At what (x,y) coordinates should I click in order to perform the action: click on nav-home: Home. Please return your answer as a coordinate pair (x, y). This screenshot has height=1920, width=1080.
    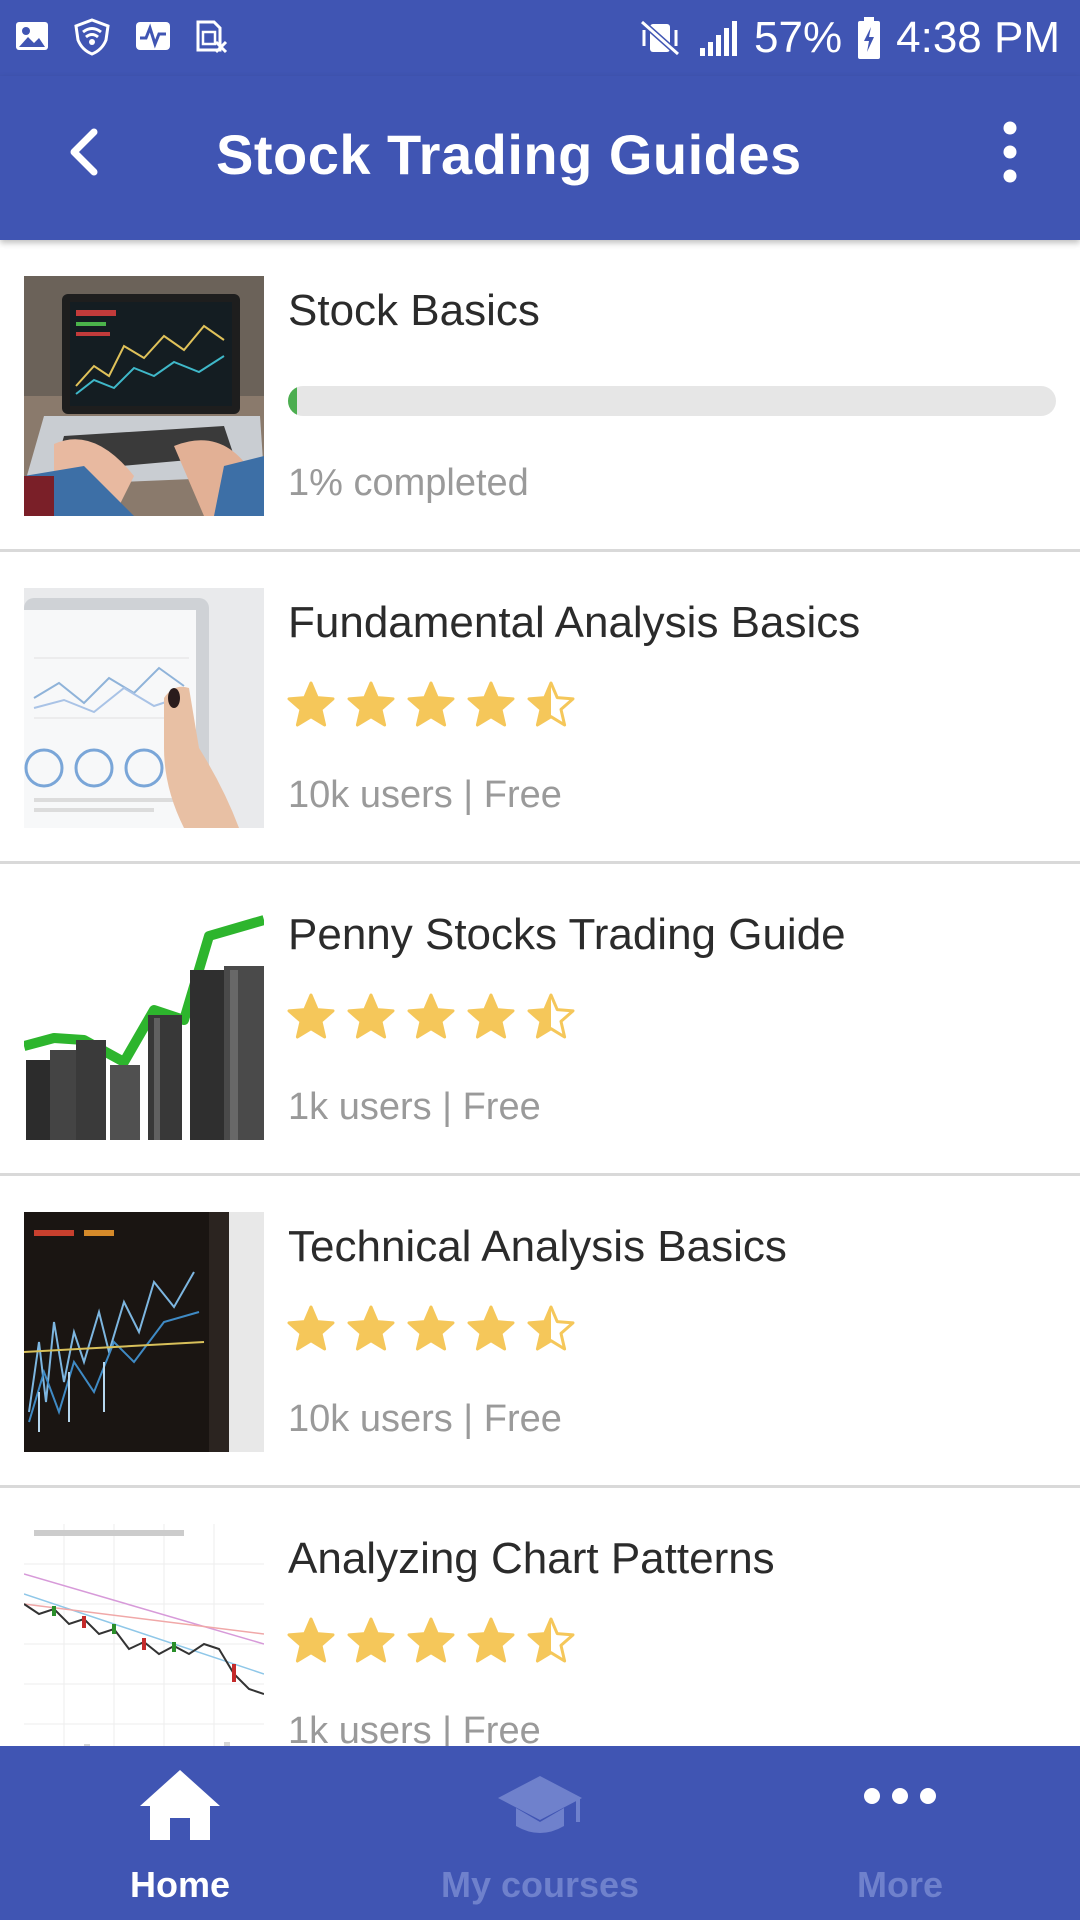
    Looking at the image, I should click on (180, 1833).